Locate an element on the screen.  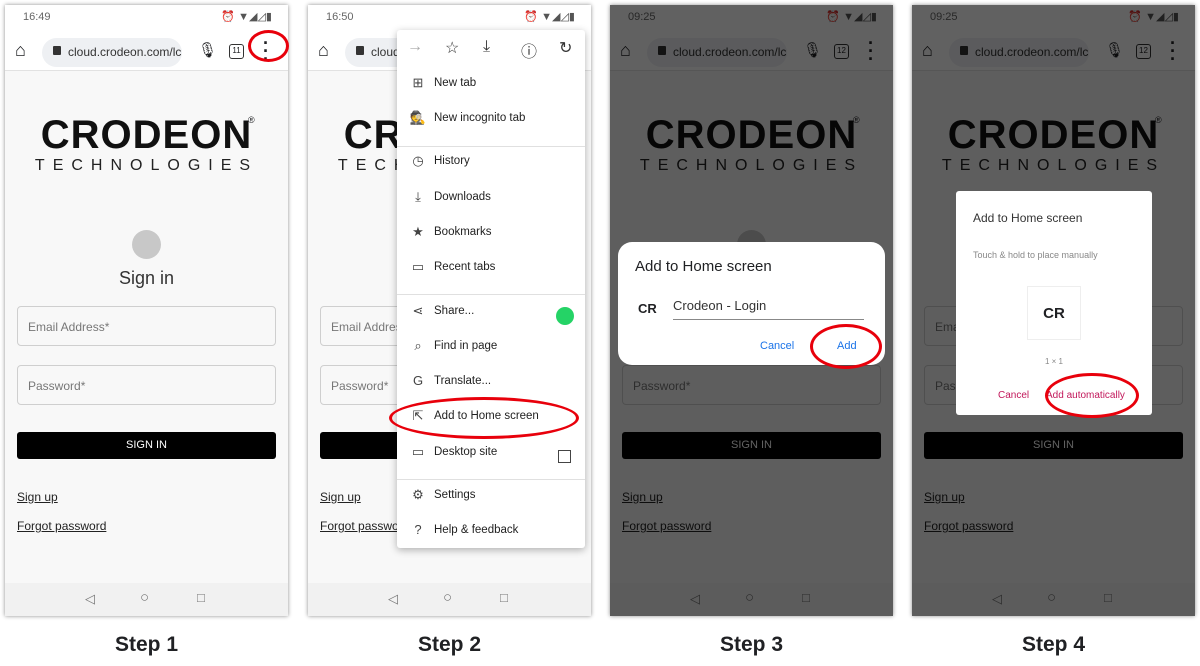
dialog-hint: Touch & hold to place manually is located at coordinates (1035, 255).